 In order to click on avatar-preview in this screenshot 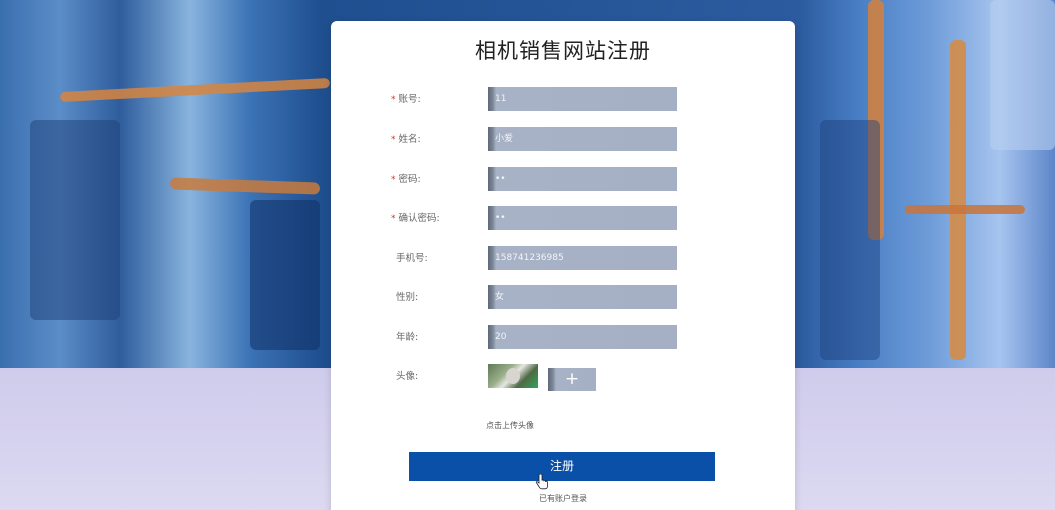, I will do `click(513, 376)`.